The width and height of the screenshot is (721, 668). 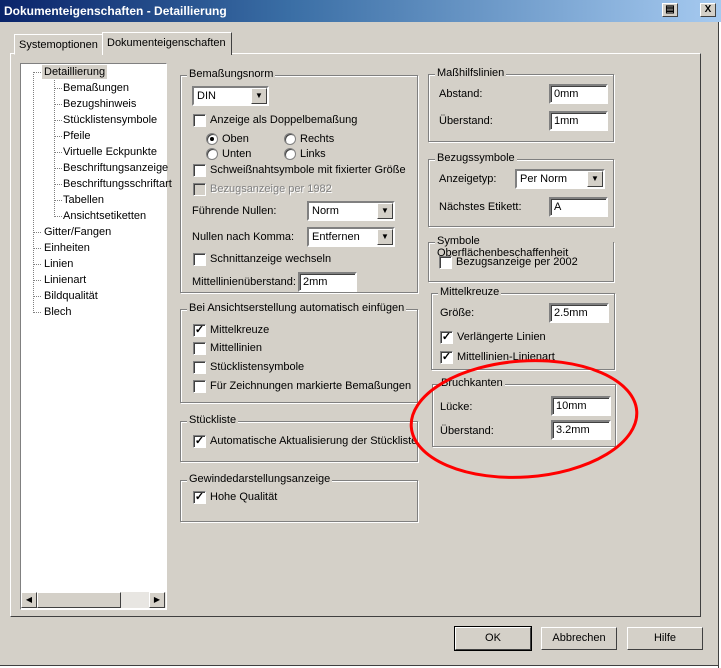 I want to click on cancel-button: Abbrechen, so click(x=579, y=638).